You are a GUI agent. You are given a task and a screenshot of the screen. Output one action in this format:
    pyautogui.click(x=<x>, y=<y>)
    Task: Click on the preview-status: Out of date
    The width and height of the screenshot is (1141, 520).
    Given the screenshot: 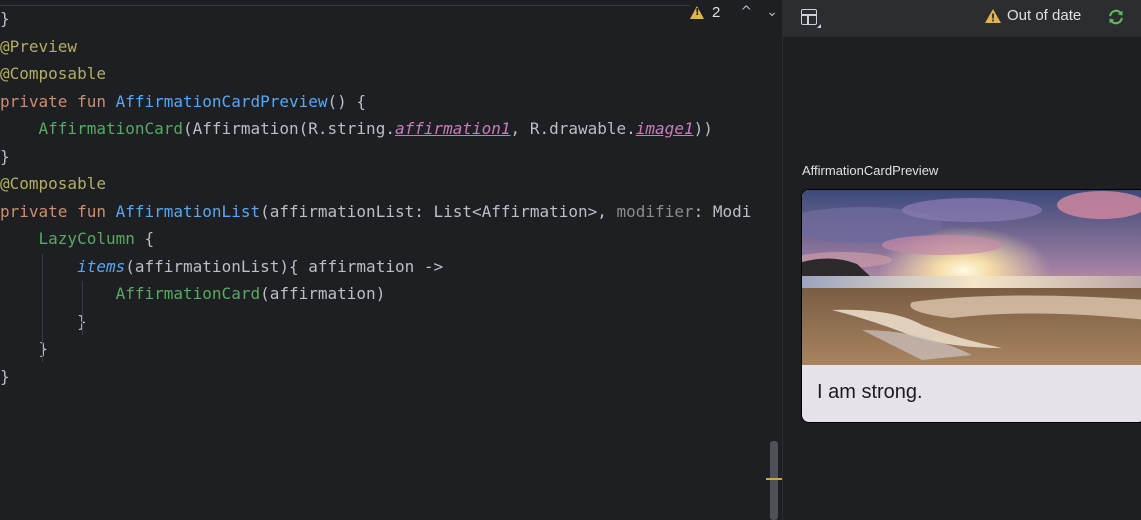 What is the action you would take?
    pyautogui.click(x=1032, y=15)
    